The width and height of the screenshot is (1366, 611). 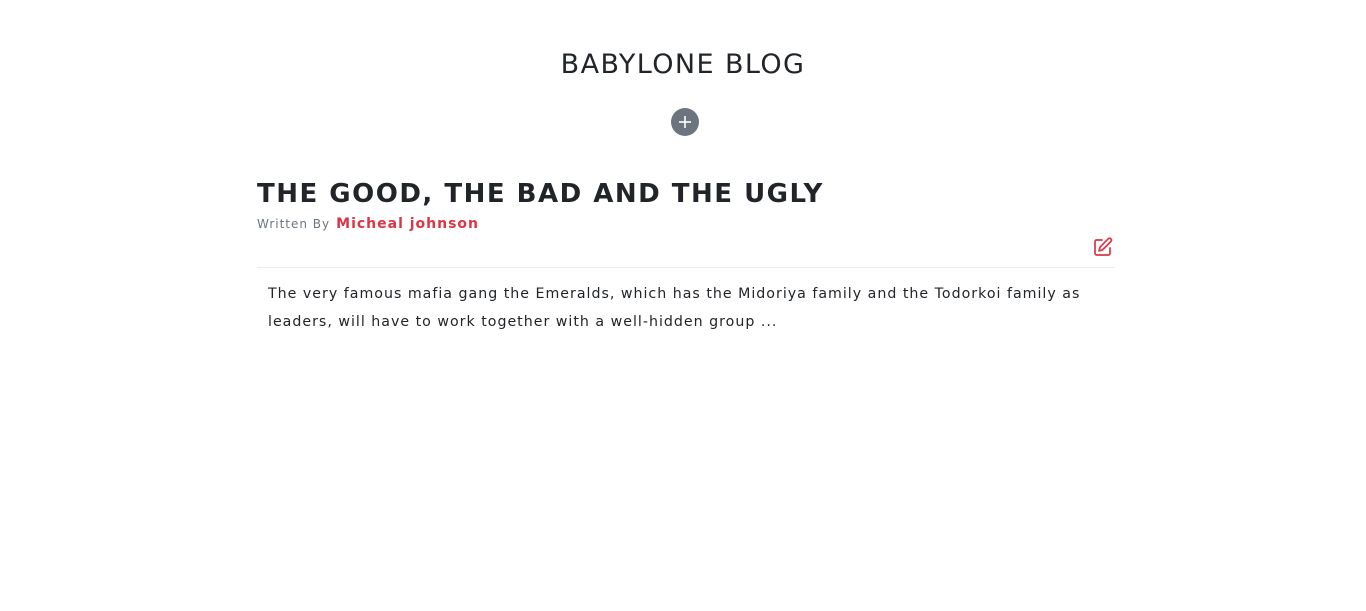 I want to click on author-link: Micheal johnson, so click(x=407, y=224).